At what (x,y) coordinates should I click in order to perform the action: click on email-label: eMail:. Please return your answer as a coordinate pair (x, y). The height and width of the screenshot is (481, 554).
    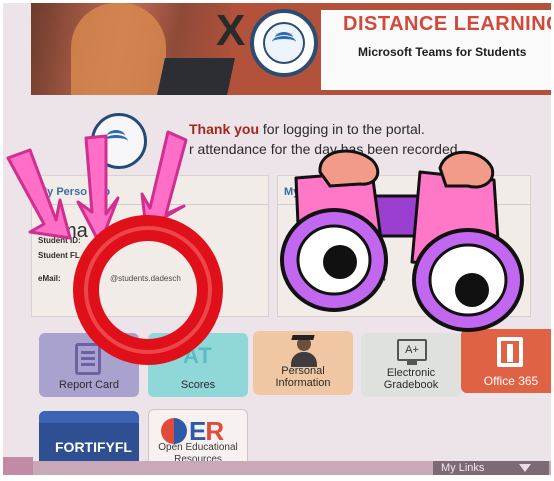
    Looking at the image, I should click on (49, 278).